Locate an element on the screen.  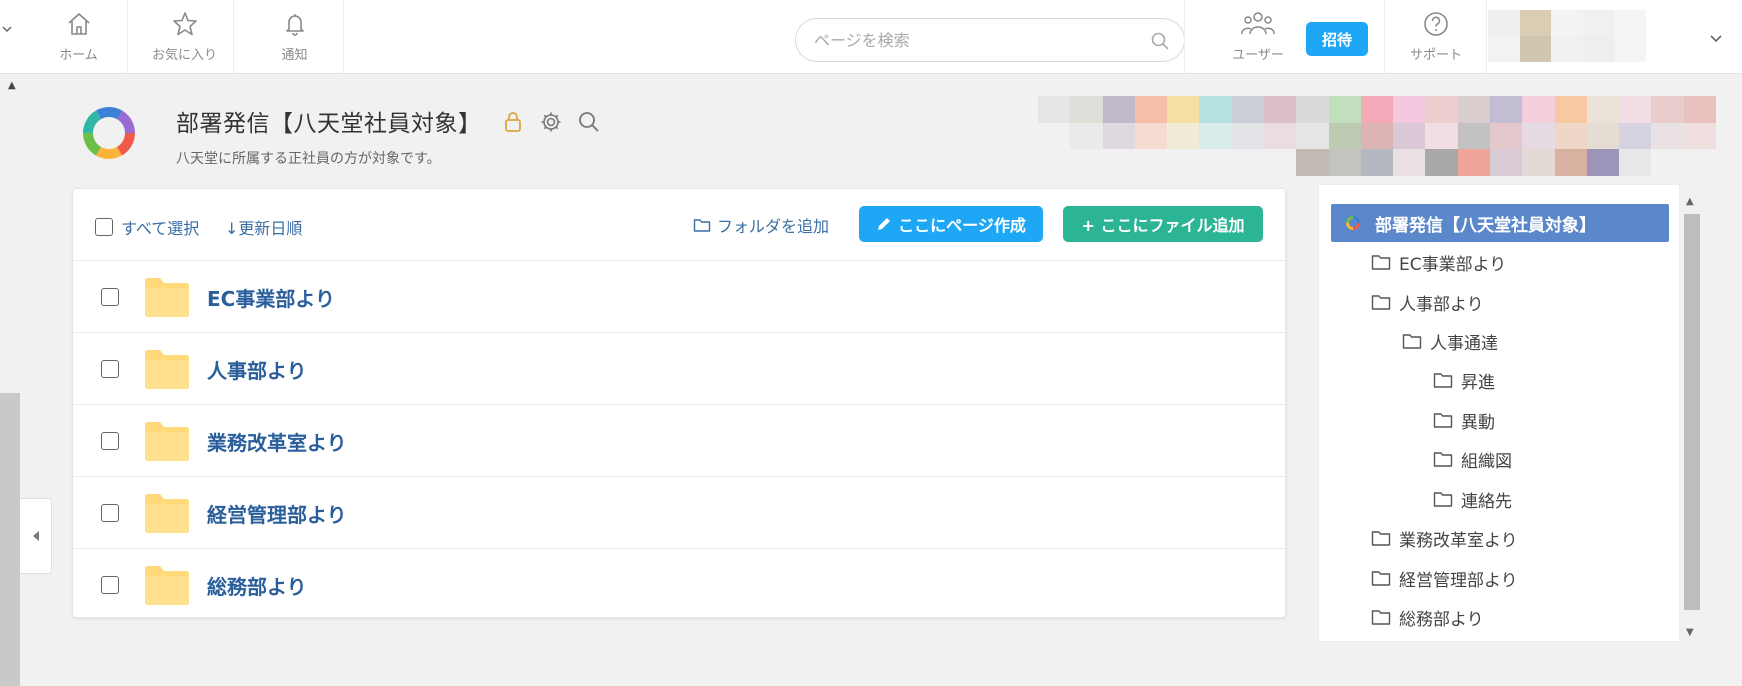
select-all: すべて選択 is located at coordinates (147, 227).